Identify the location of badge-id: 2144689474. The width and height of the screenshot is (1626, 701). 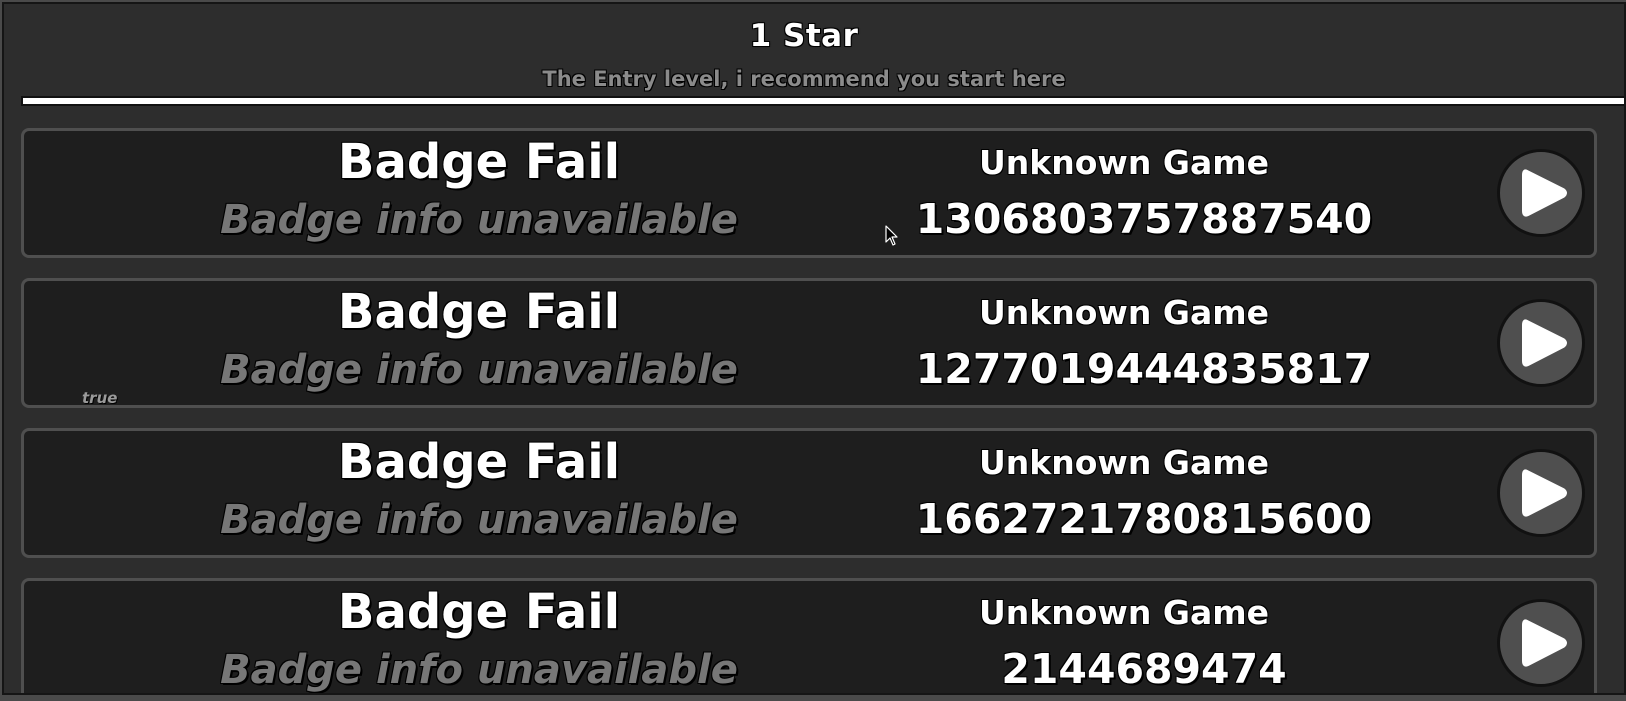
(1144, 669).